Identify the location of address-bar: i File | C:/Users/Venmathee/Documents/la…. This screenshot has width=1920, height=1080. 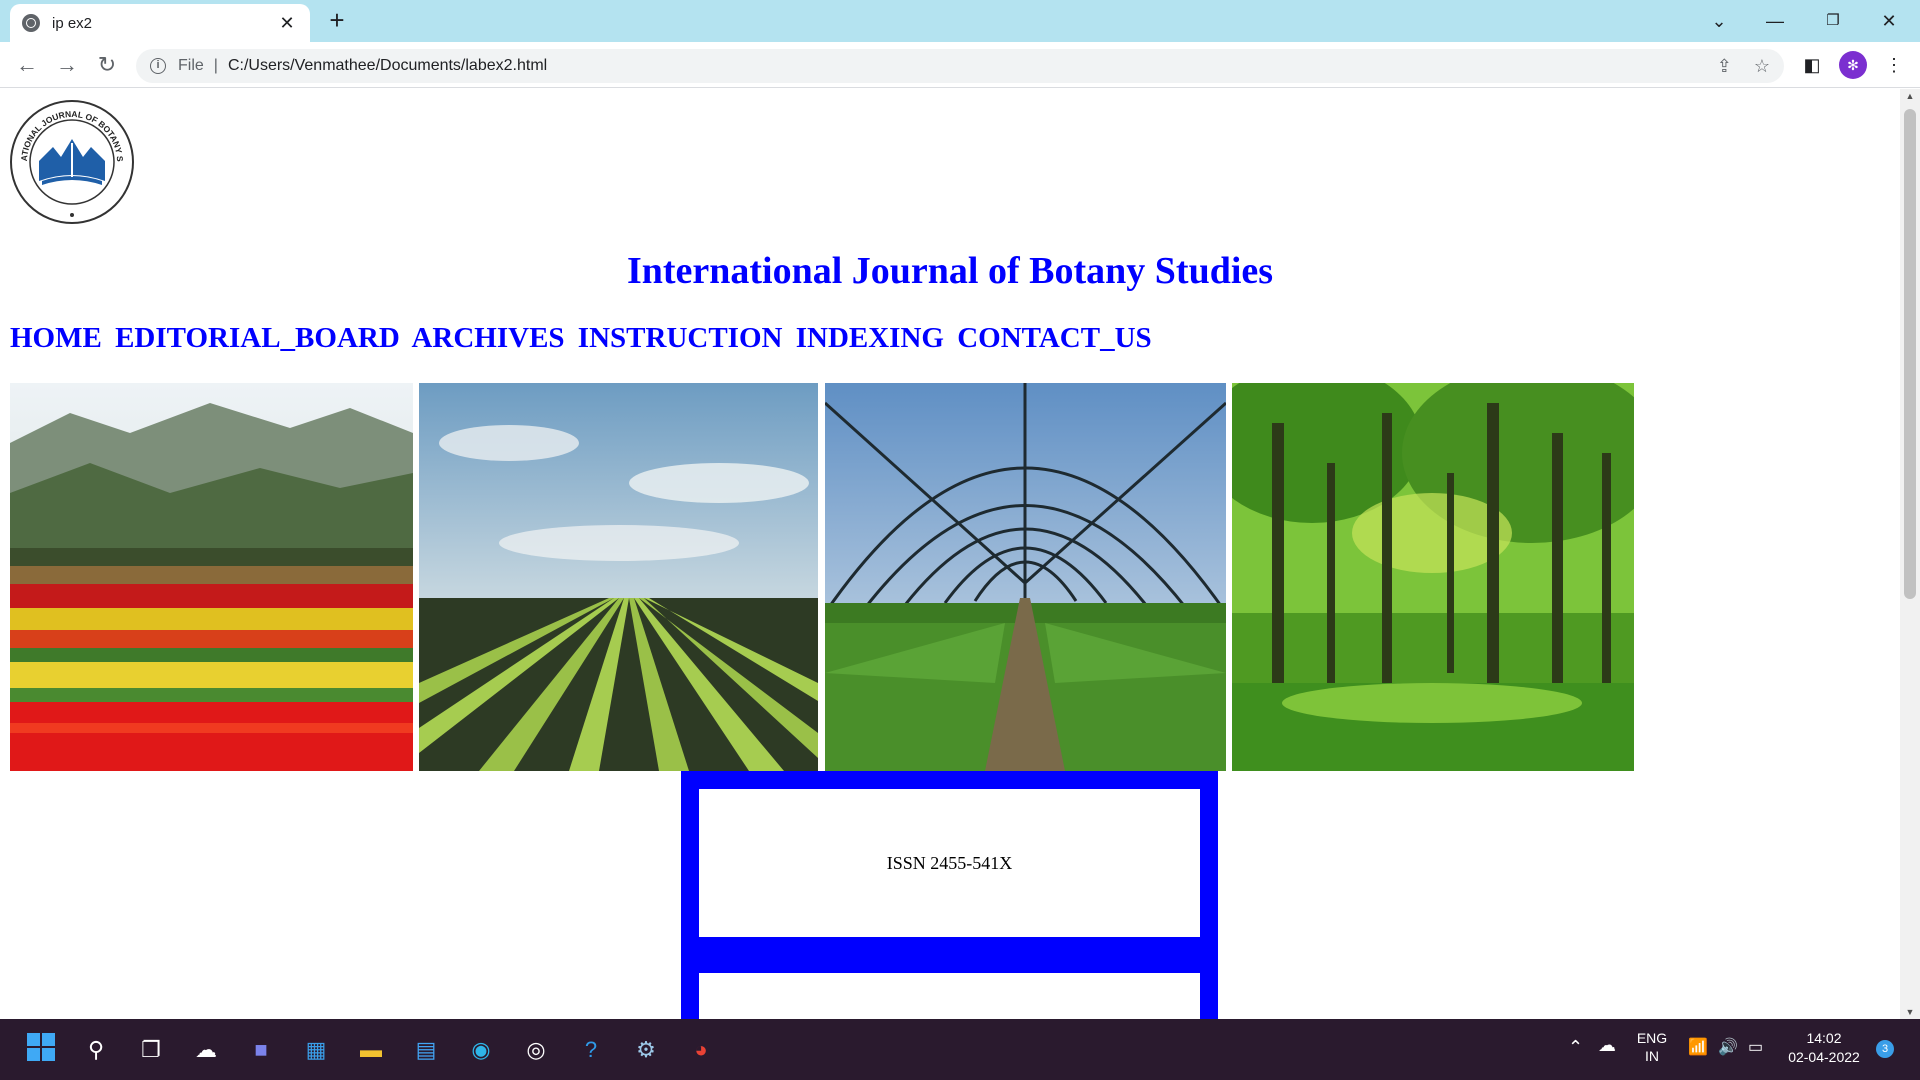
(960, 66).